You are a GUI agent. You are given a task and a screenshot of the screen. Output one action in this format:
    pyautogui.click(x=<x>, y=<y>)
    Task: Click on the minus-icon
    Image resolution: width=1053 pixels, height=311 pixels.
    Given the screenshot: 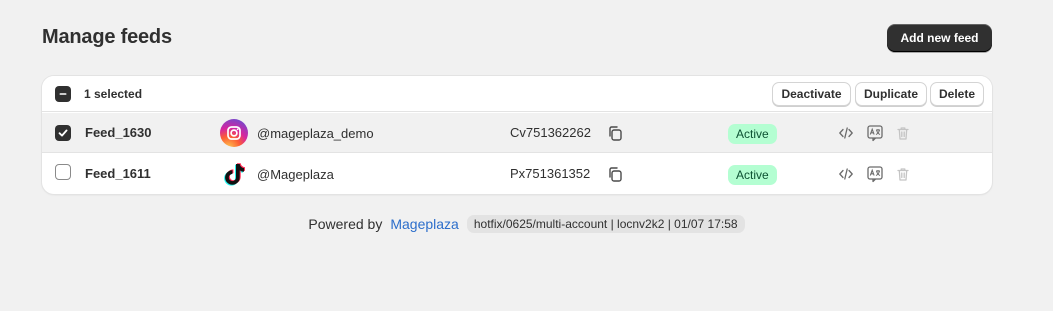 What is the action you would take?
    pyautogui.click(x=63, y=94)
    